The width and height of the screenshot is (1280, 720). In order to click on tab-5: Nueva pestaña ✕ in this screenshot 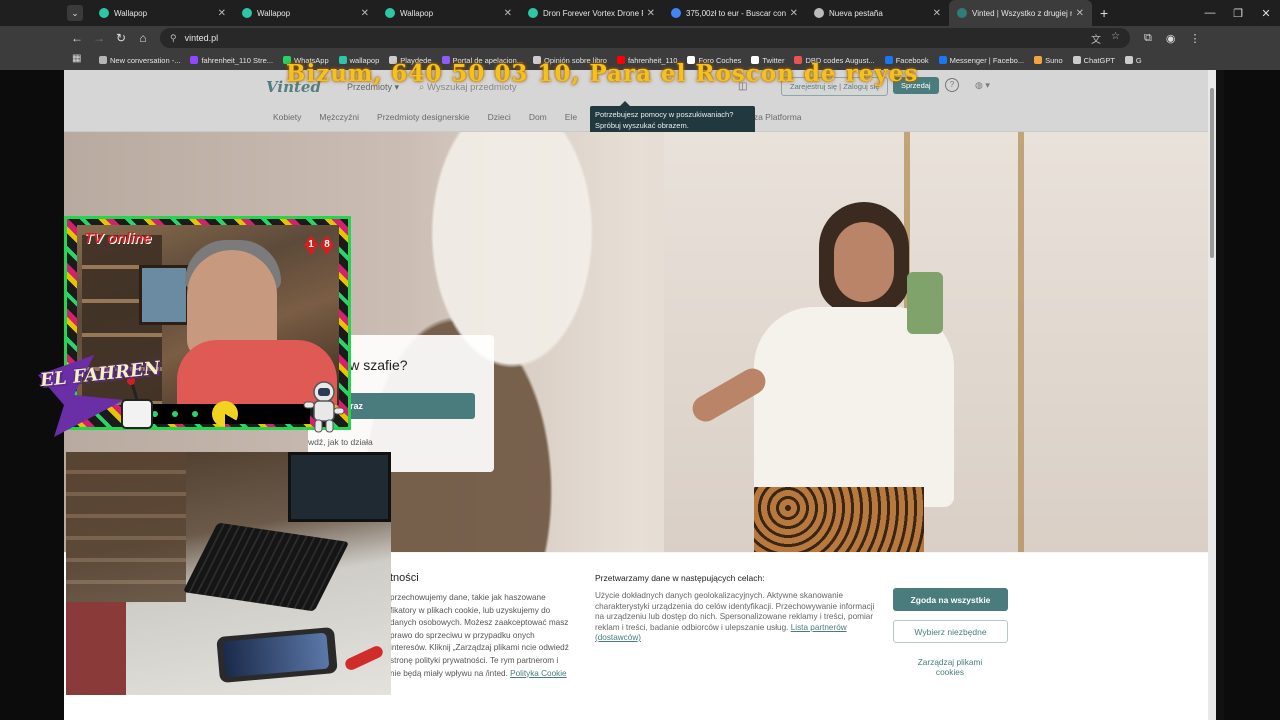, I will do `click(877, 13)`.